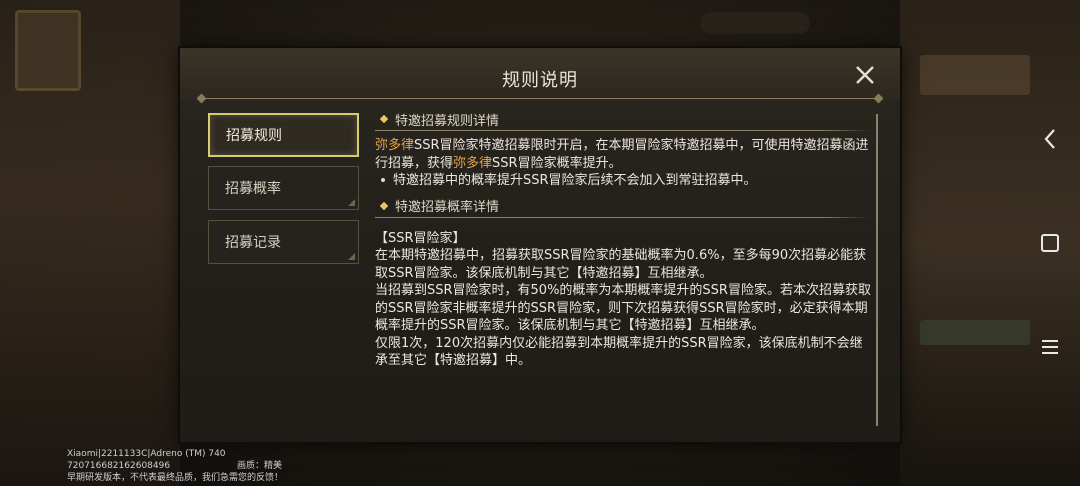 The height and width of the screenshot is (486, 1080). Describe the element at coordinates (447, 121) in the screenshot. I see `section-title: 特邀招募规则详情` at that location.